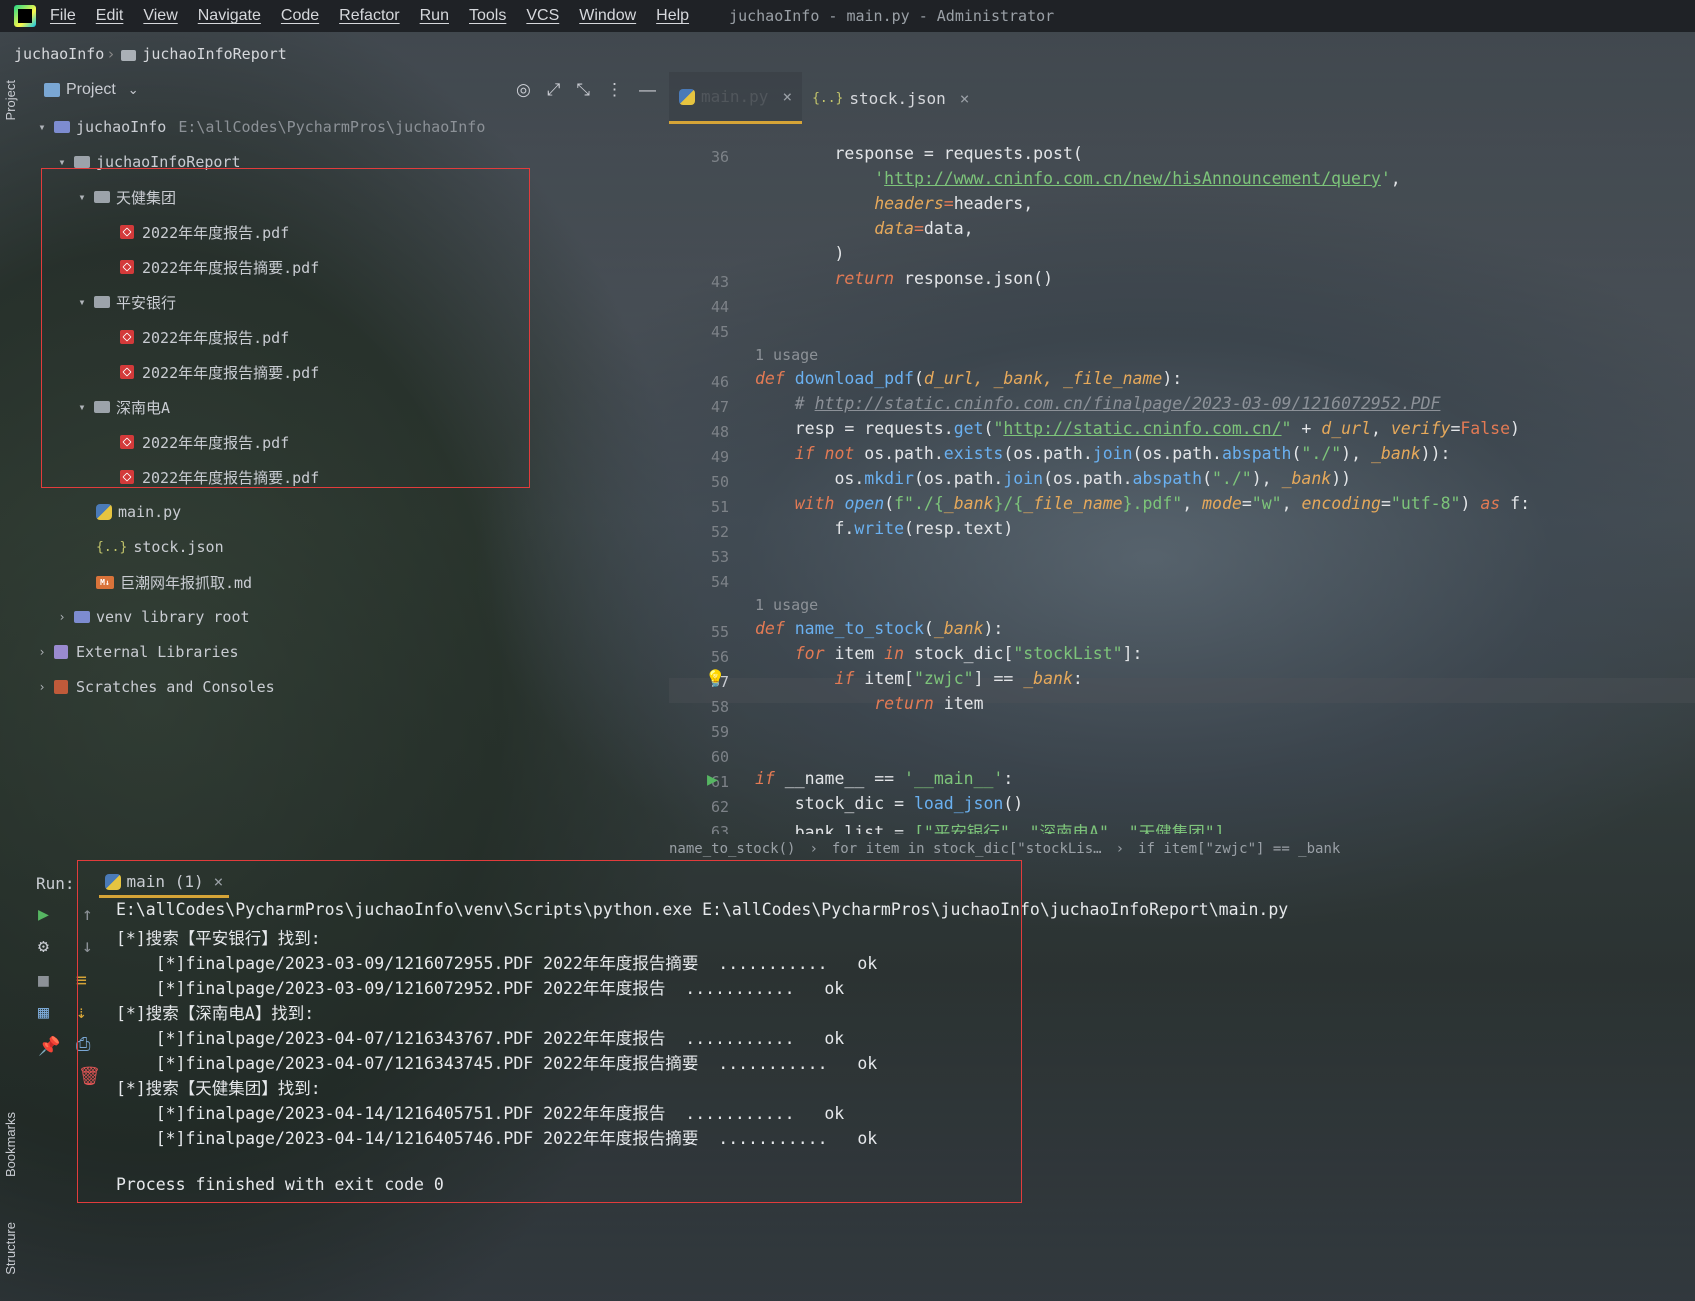 Image resolution: width=1695 pixels, height=1301 pixels. I want to click on locate-icon: ◎, so click(523, 90).